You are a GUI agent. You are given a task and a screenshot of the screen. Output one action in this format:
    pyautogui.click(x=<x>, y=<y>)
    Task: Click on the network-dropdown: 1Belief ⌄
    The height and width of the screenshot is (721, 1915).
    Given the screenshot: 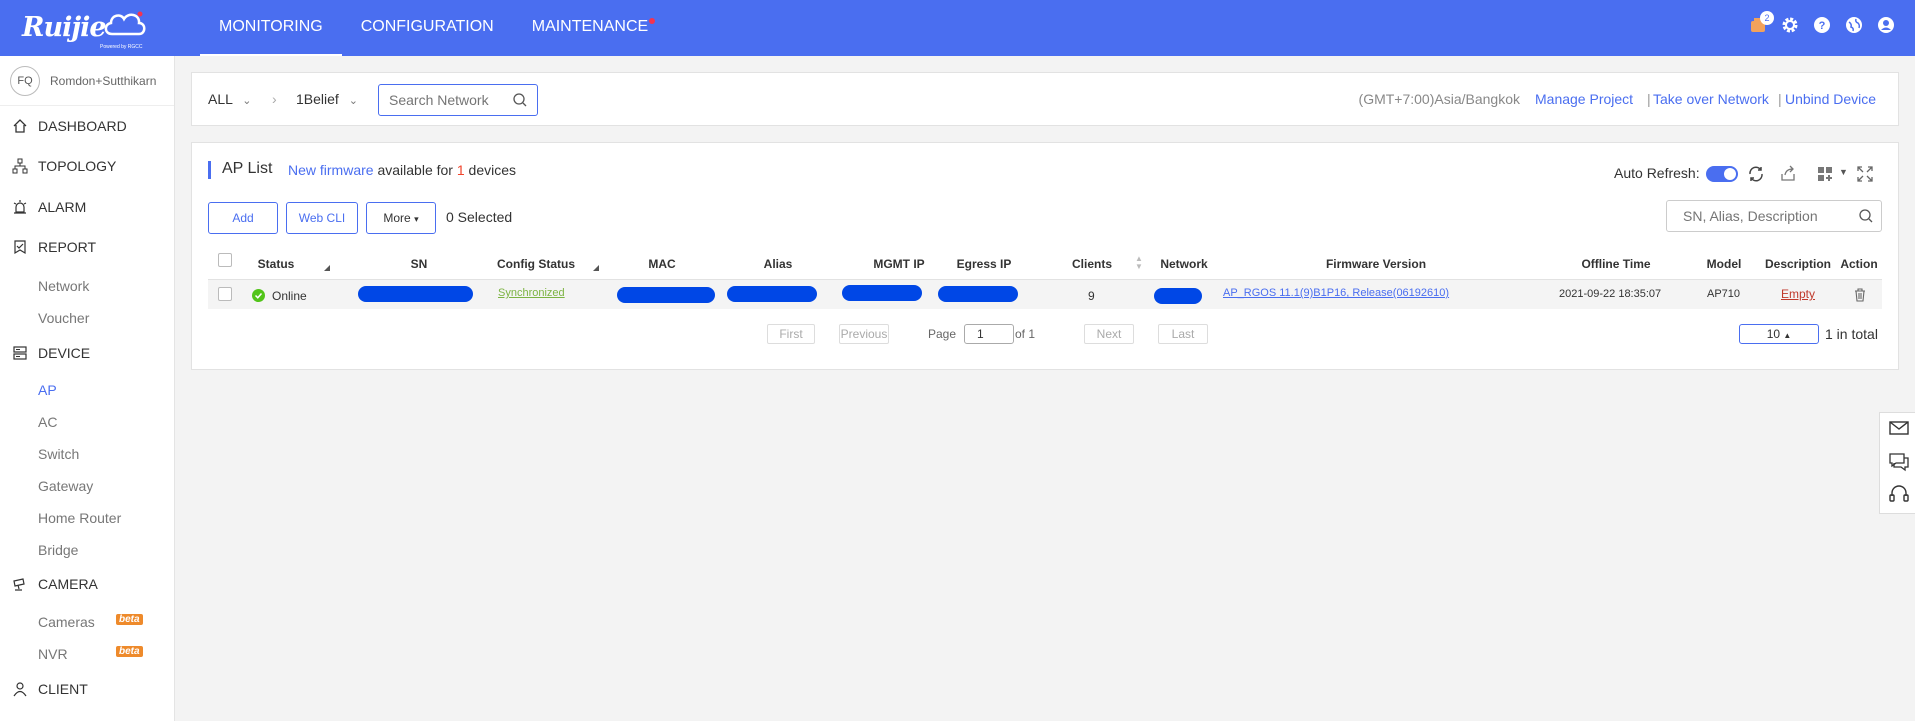 What is the action you would take?
    pyautogui.click(x=327, y=99)
    